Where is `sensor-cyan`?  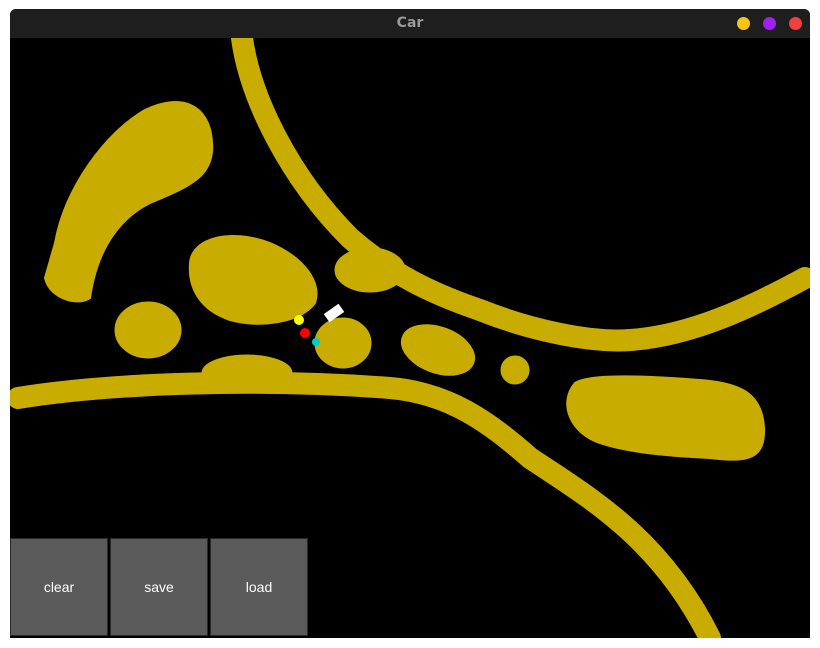
sensor-cyan is located at coordinates (316, 342).